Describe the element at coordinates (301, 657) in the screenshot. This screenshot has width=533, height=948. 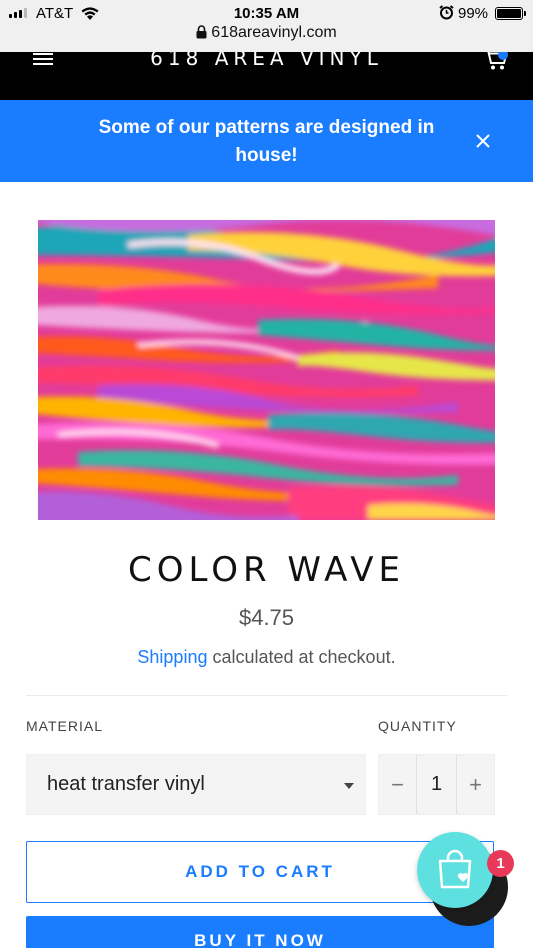
I see `shipping-text: calculated at checkout.` at that location.